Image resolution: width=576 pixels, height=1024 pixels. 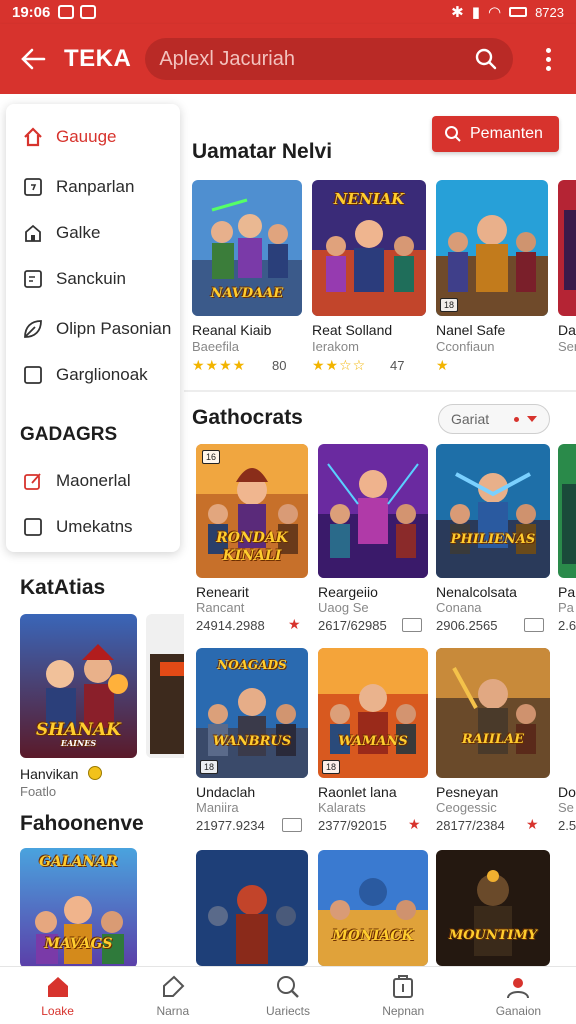 I want to click on game-subtitle: Rancant, so click(x=220, y=607).